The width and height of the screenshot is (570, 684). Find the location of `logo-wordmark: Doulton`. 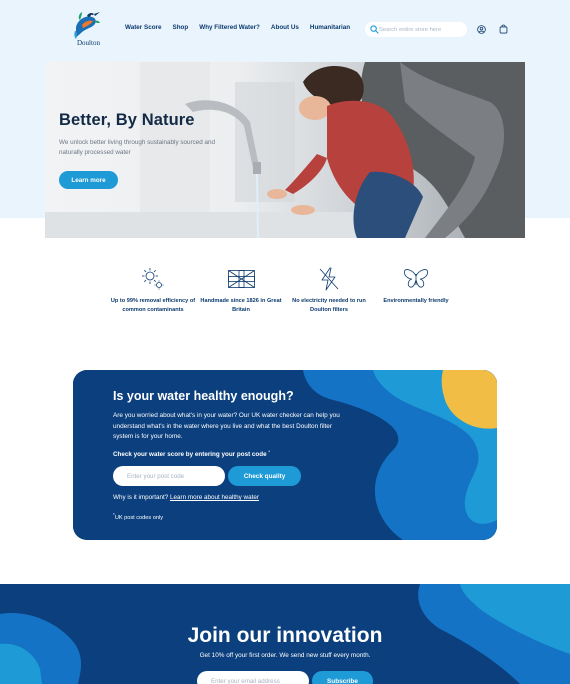

logo-wordmark: Doulton is located at coordinates (88, 43).